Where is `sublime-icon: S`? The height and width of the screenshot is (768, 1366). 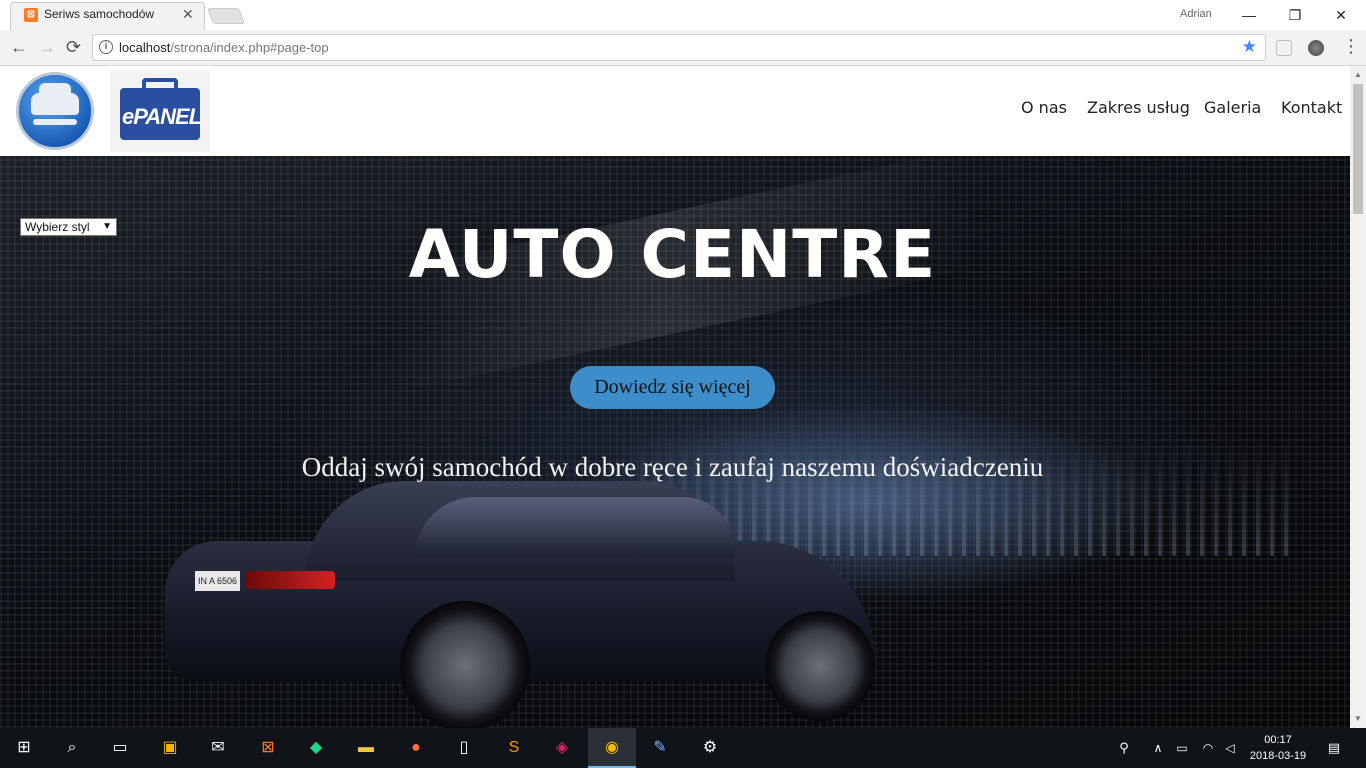
sublime-icon: S is located at coordinates (514, 748).